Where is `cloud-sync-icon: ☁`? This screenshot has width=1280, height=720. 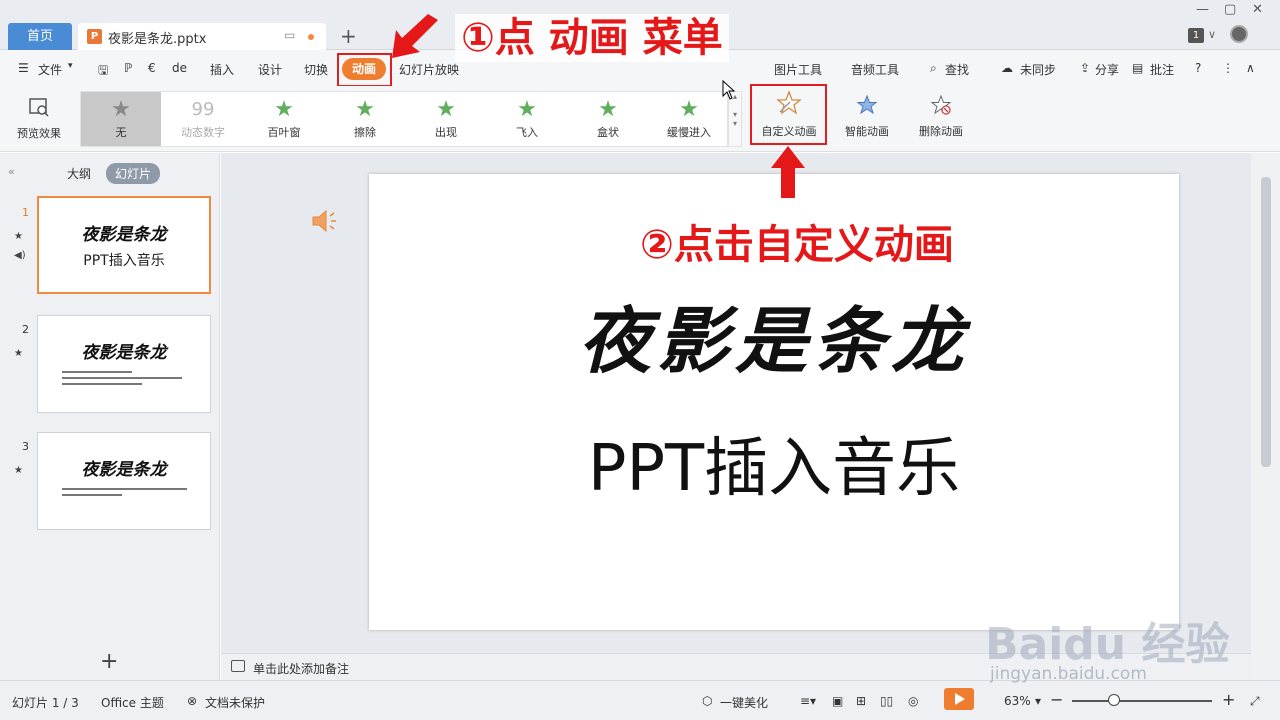 cloud-sync-icon: ☁ is located at coordinates (1007, 68).